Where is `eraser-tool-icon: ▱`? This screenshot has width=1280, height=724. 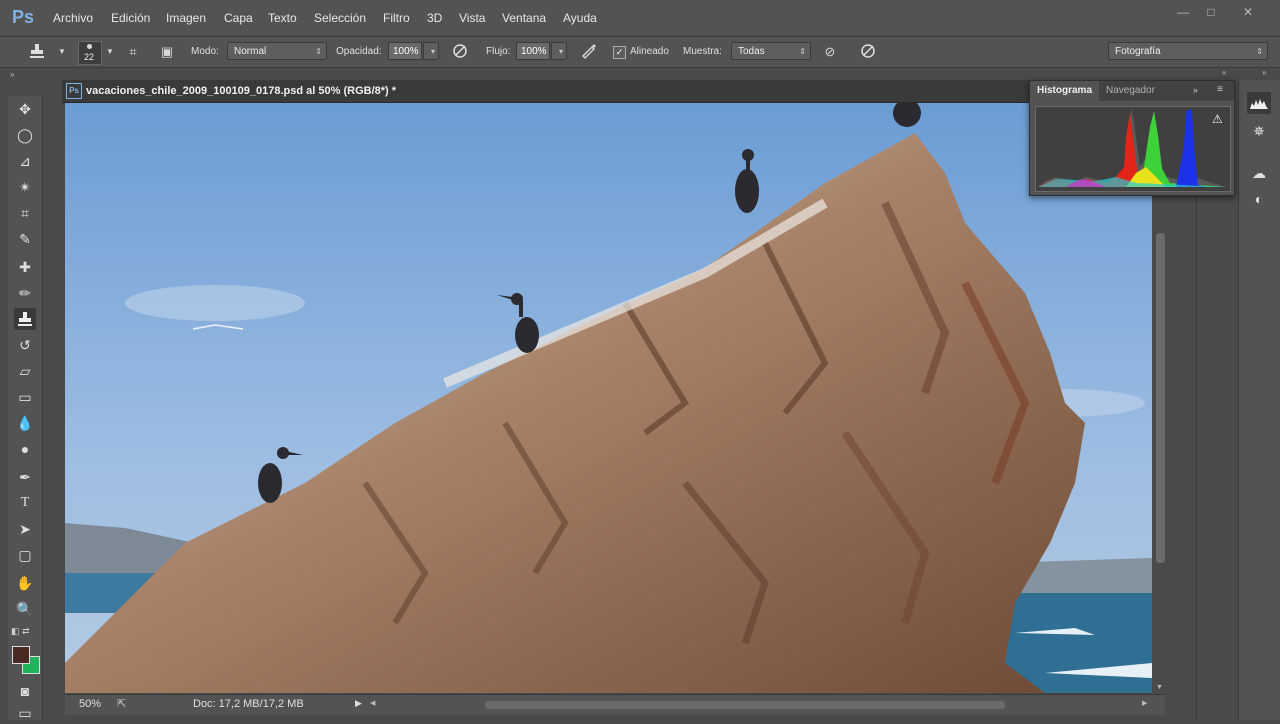
eraser-tool-icon: ▱ is located at coordinates (25, 371).